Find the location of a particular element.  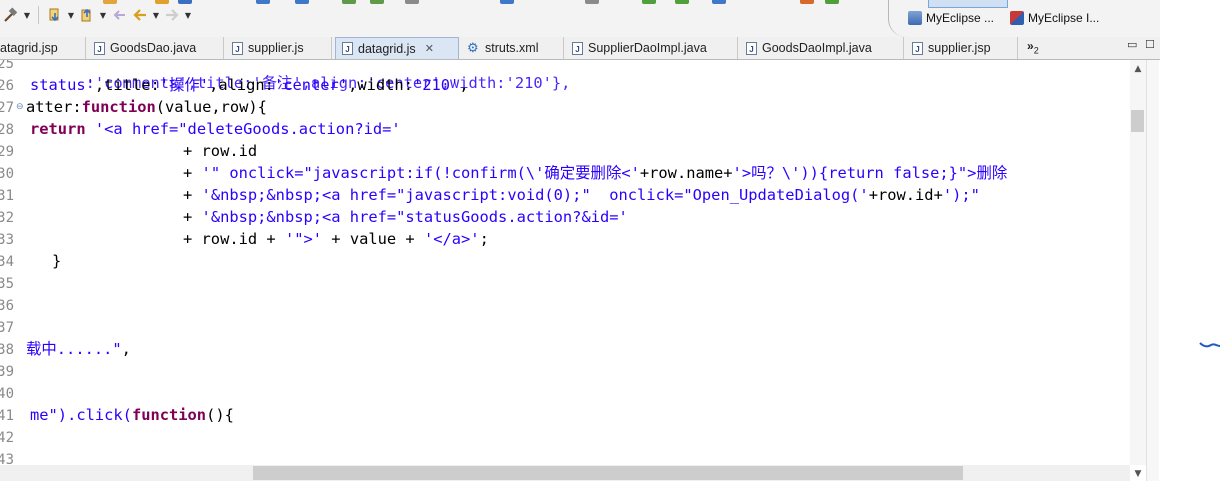

code-token: ; is located at coordinates (484, 239).